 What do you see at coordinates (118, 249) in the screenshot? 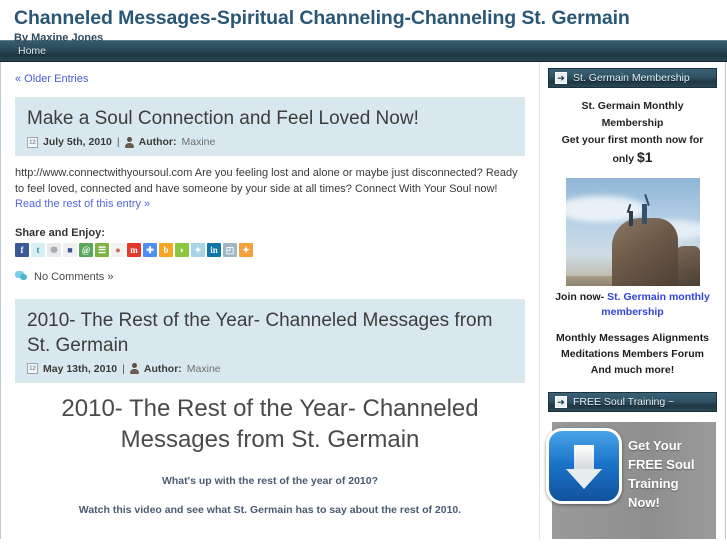
I see `reddit-icon: ●` at bounding box center [118, 249].